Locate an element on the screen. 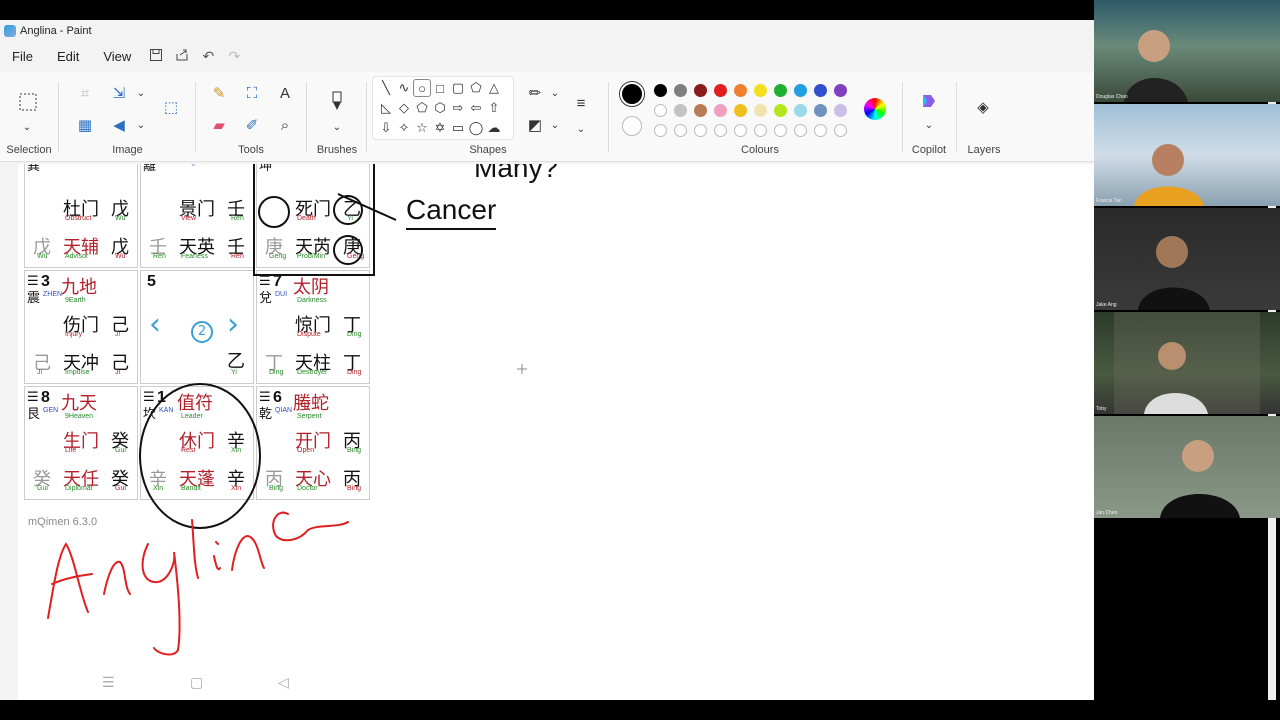 Image resolution: width=1280 pixels, height=720 pixels. resize-chevron-icon: ⌄ is located at coordinates (141, 93).